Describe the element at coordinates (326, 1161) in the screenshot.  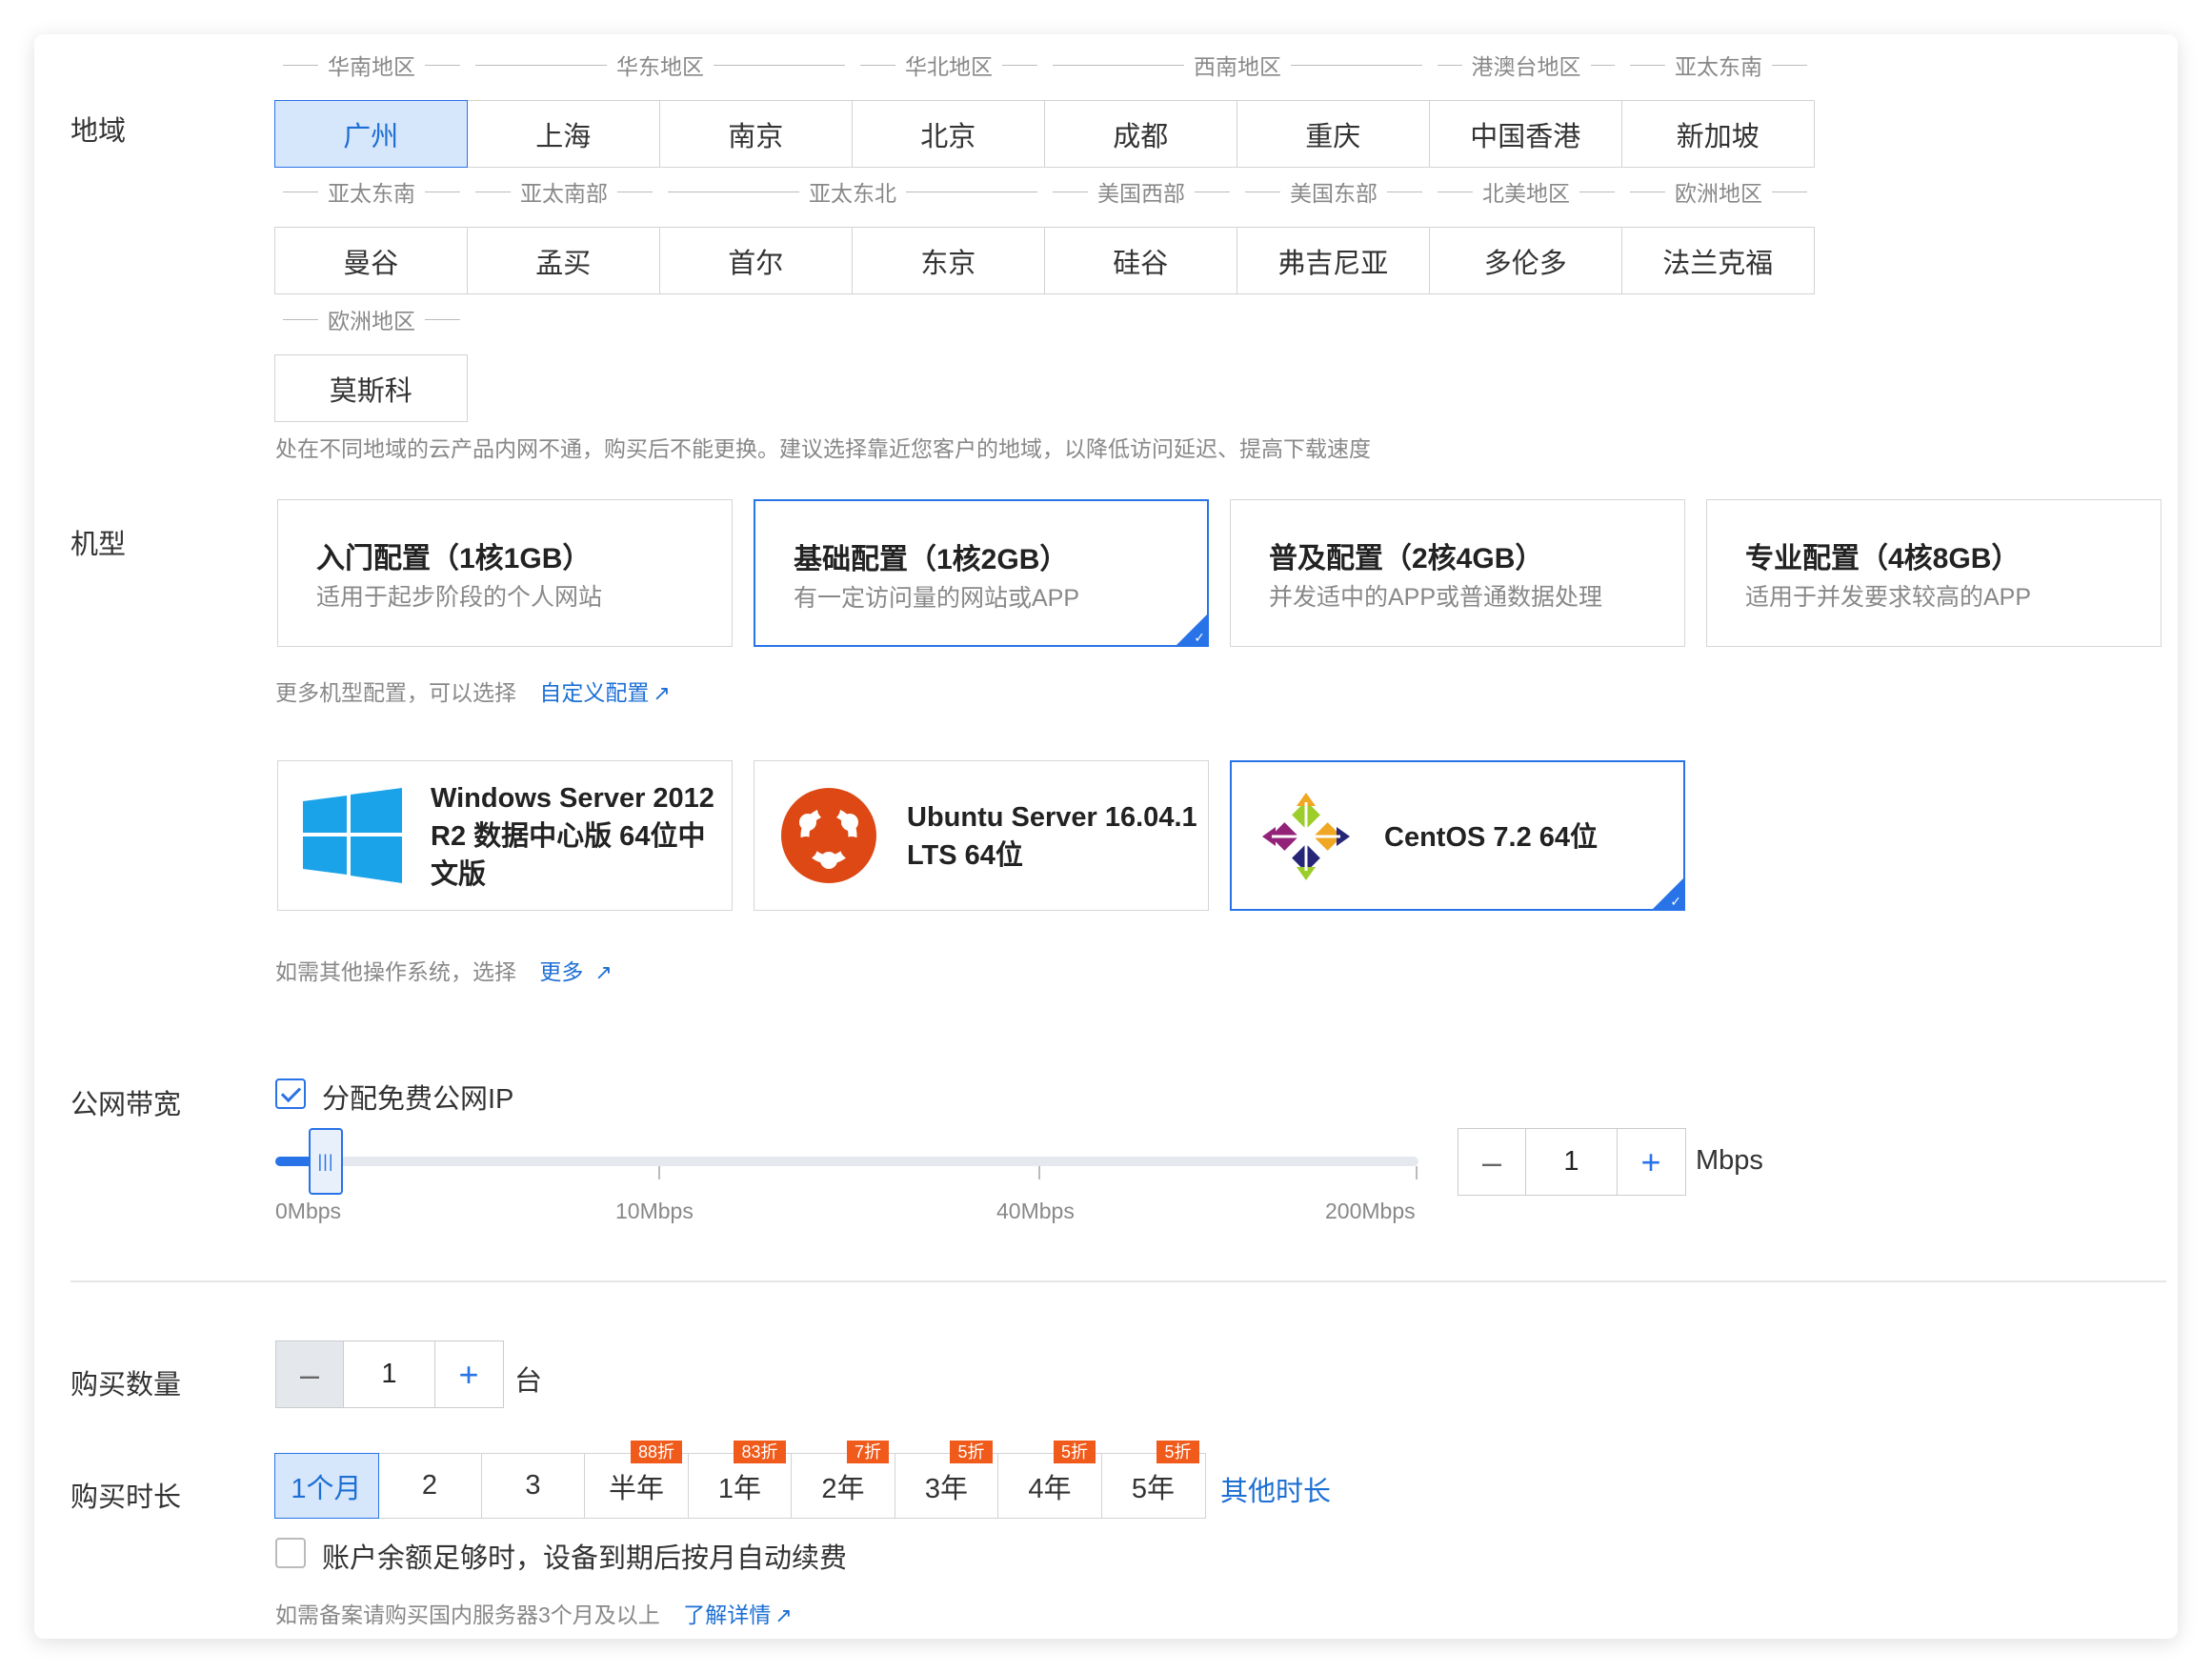
I see `bandwidth-slider-handle: |||` at that location.